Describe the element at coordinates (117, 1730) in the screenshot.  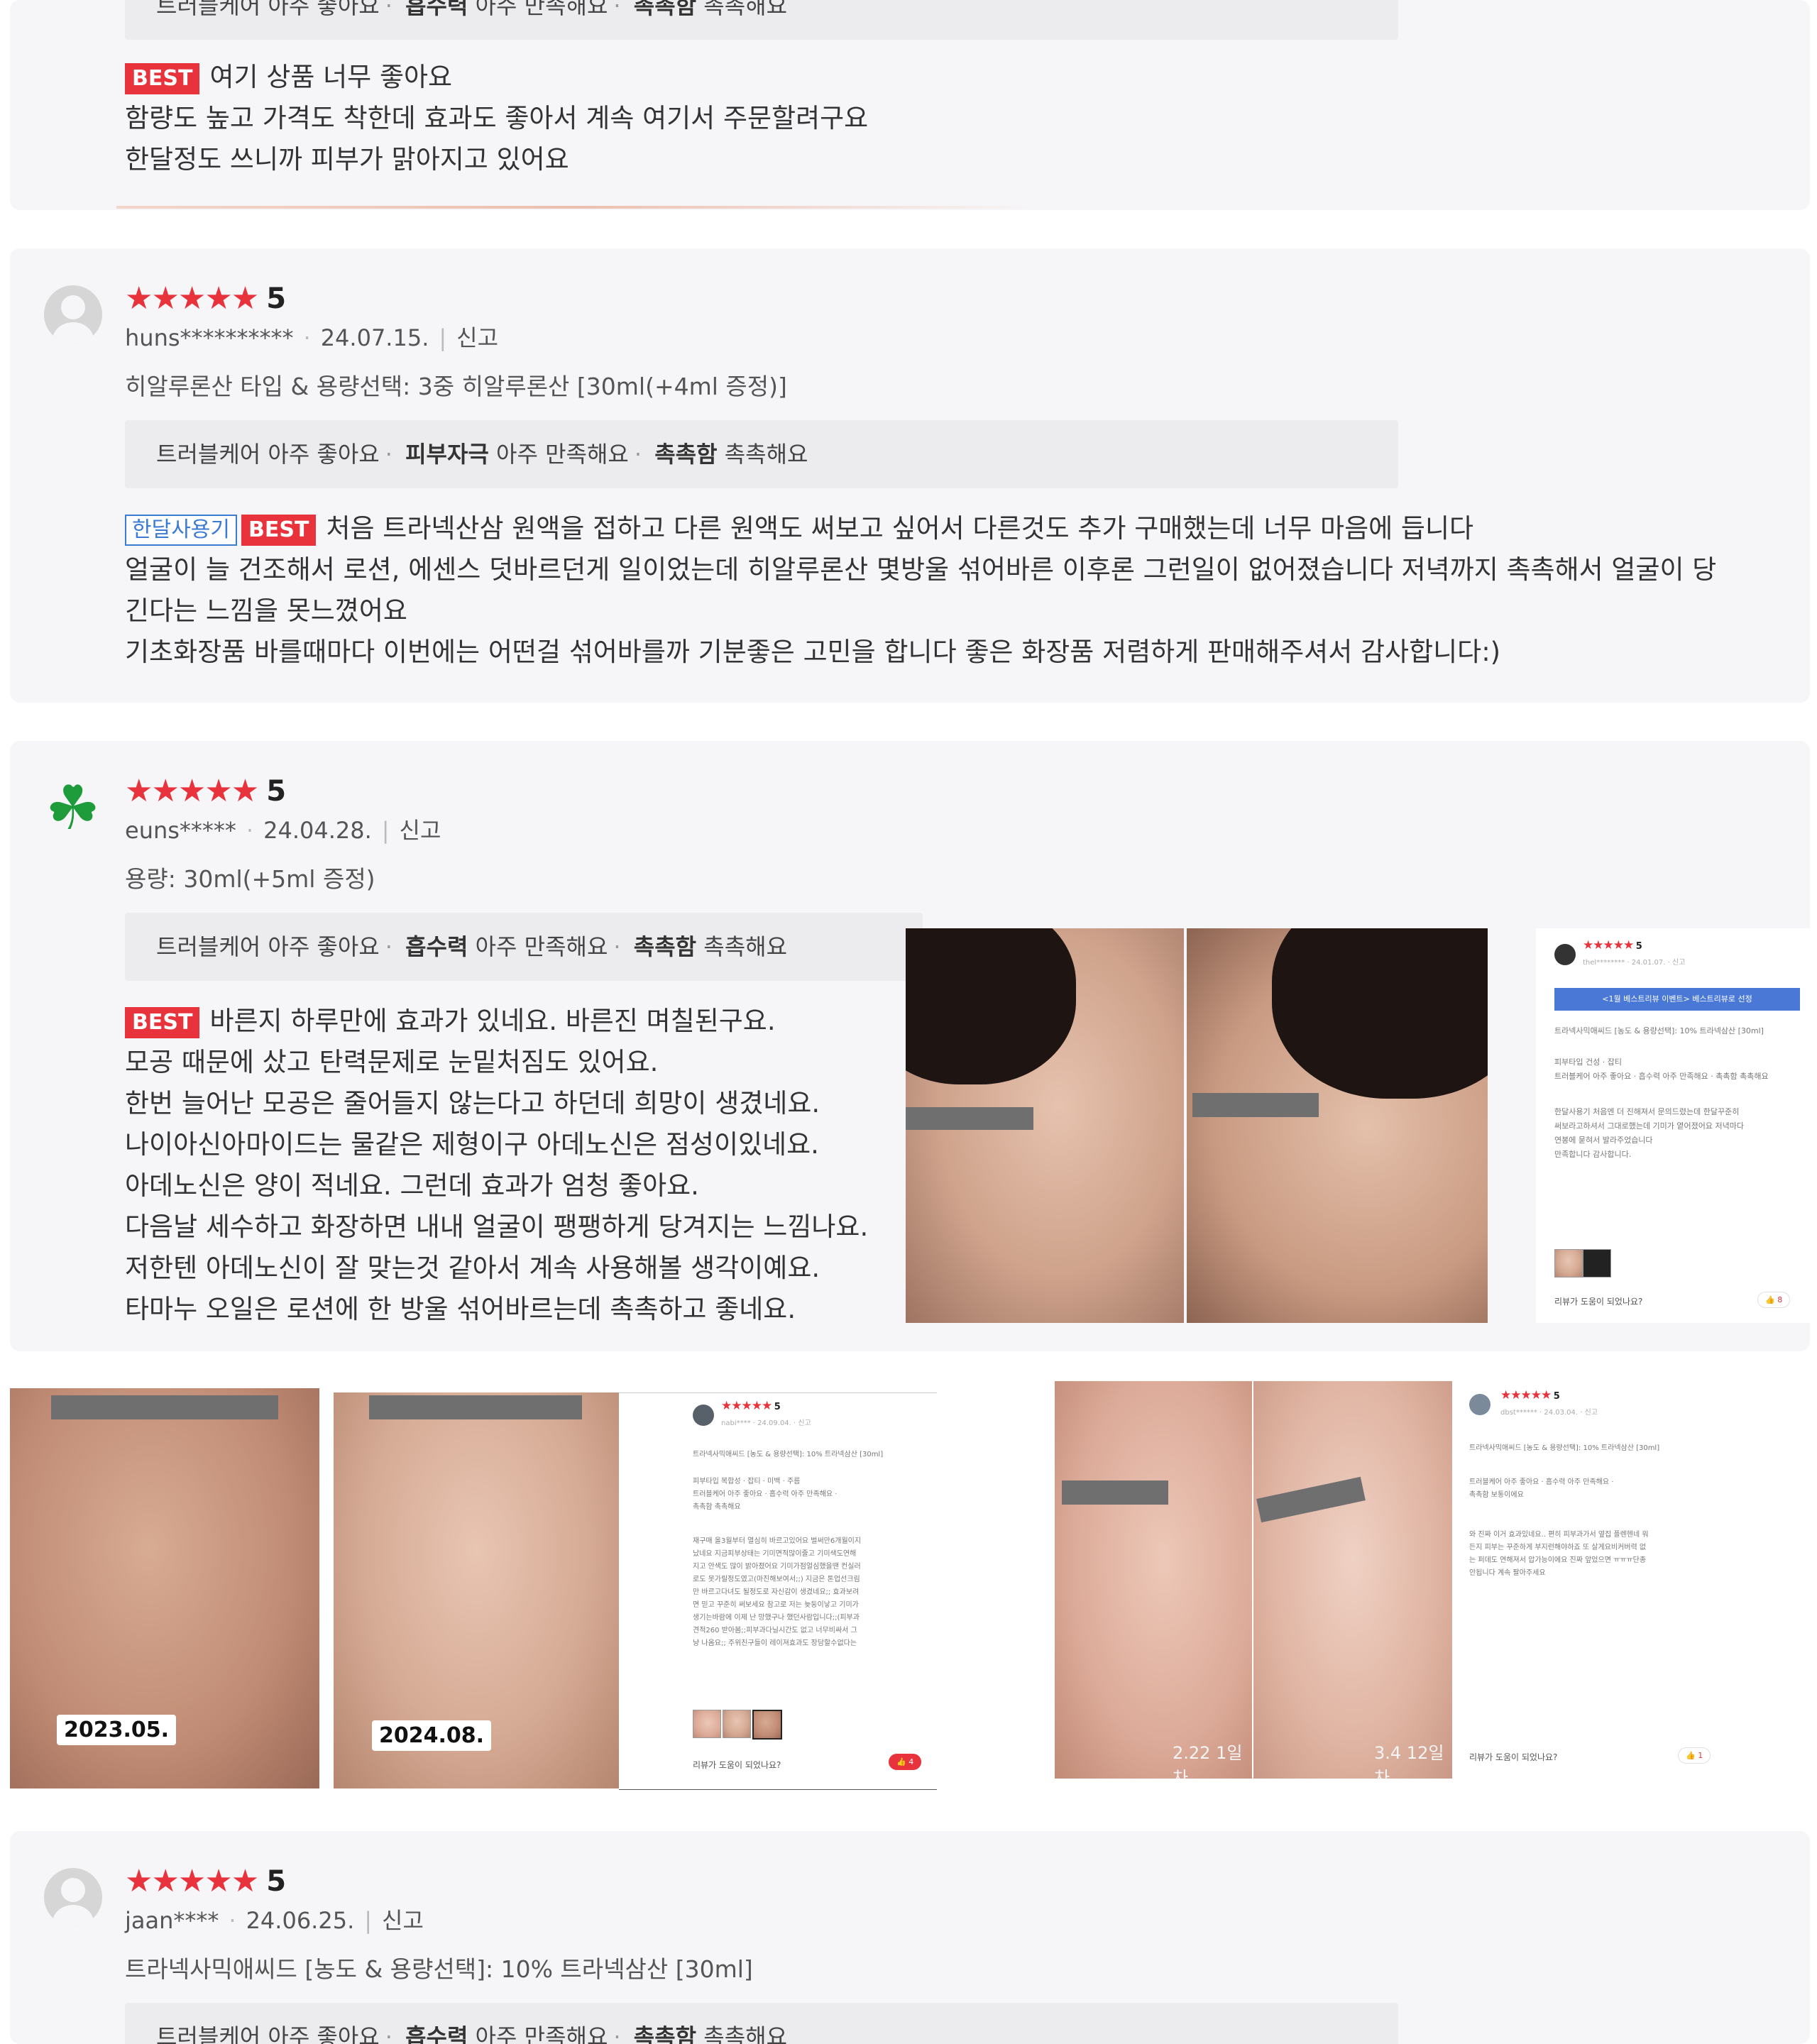
I see `photo-date-label: 2023.05.` at that location.